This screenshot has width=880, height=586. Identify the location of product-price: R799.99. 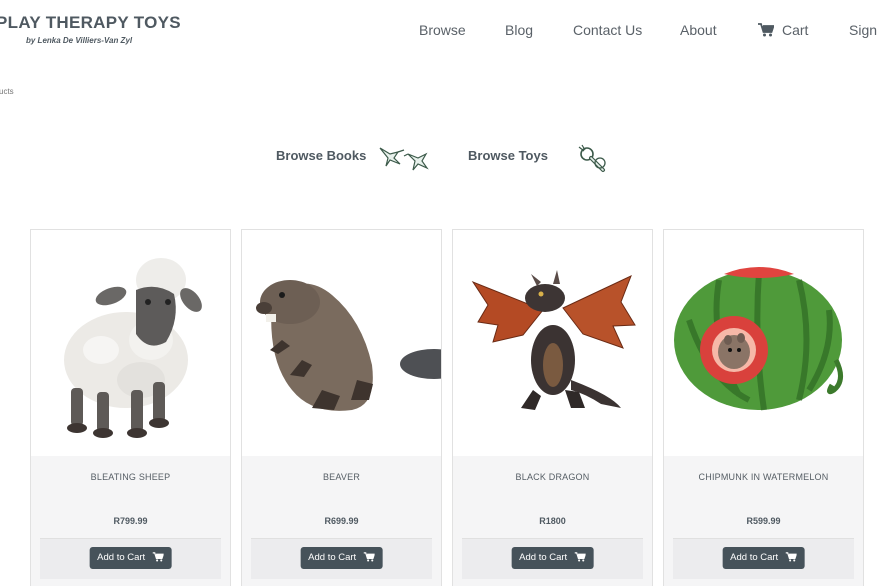
(130, 521).